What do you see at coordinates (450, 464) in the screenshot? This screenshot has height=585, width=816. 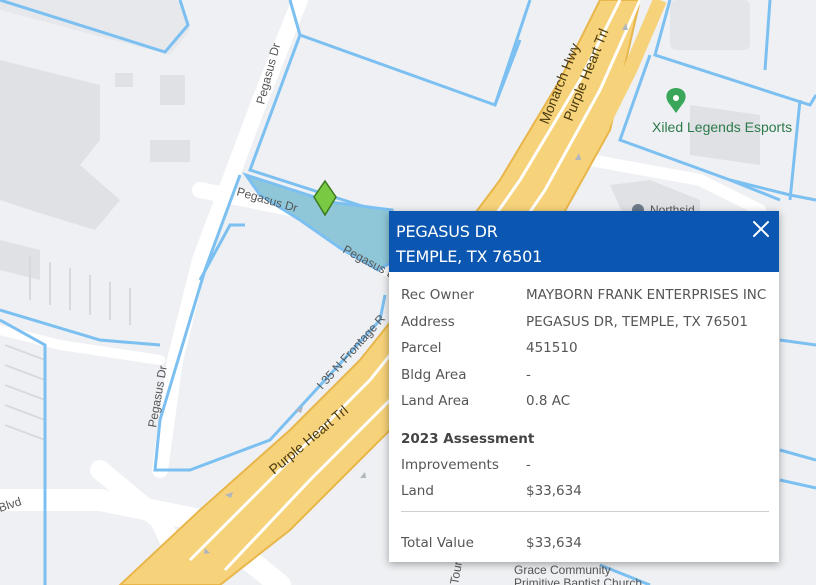 I see `field-label: Improvements` at bounding box center [450, 464].